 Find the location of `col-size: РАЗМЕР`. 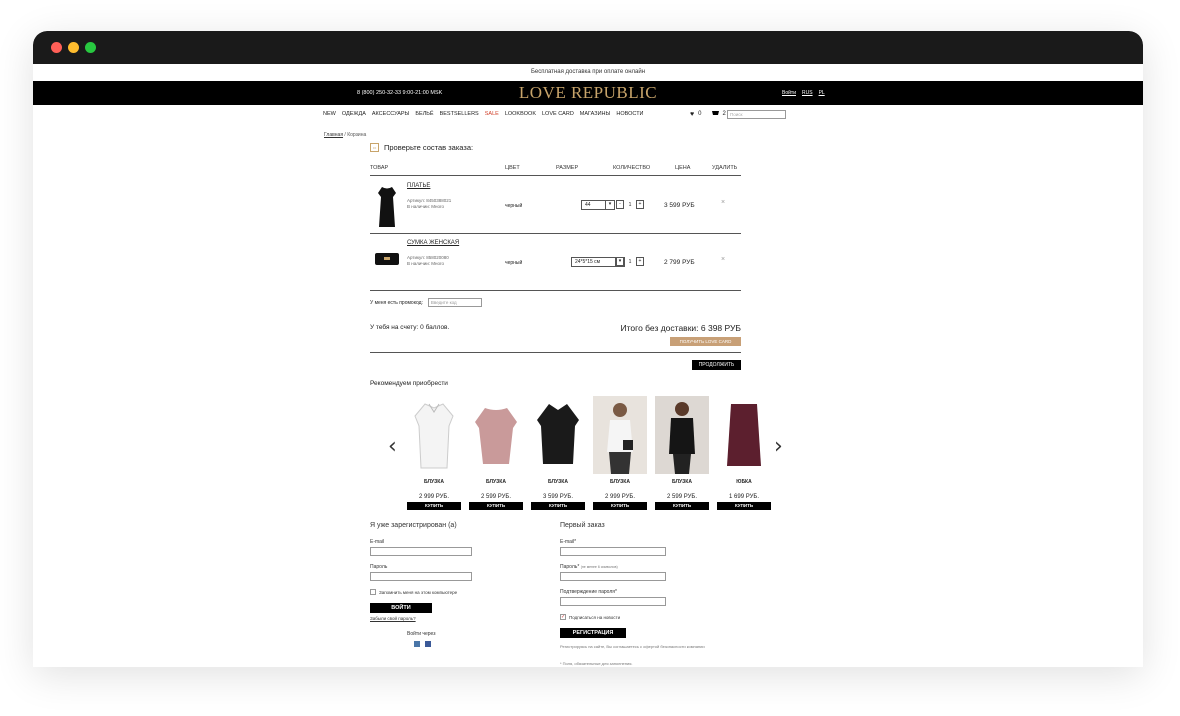

col-size: РАЗМЕР is located at coordinates (567, 168).